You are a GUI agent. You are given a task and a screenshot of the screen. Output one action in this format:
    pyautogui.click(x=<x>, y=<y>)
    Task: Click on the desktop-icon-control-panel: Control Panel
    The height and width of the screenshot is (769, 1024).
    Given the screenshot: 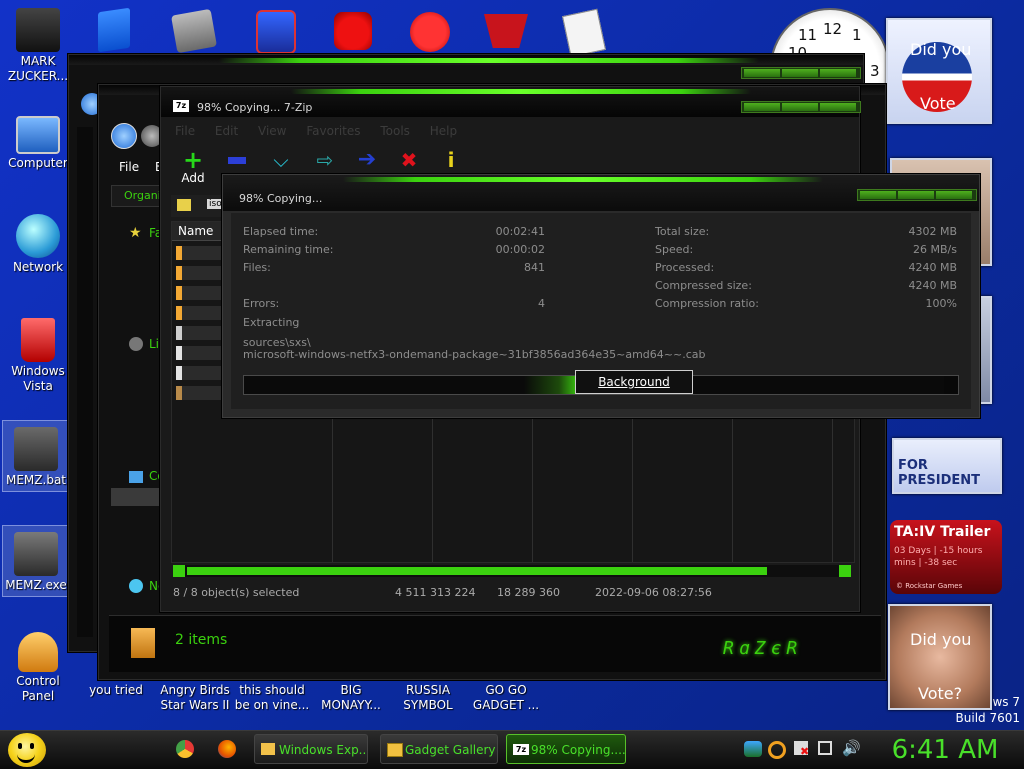 What is the action you would take?
    pyautogui.click(x=38, y=668)
    